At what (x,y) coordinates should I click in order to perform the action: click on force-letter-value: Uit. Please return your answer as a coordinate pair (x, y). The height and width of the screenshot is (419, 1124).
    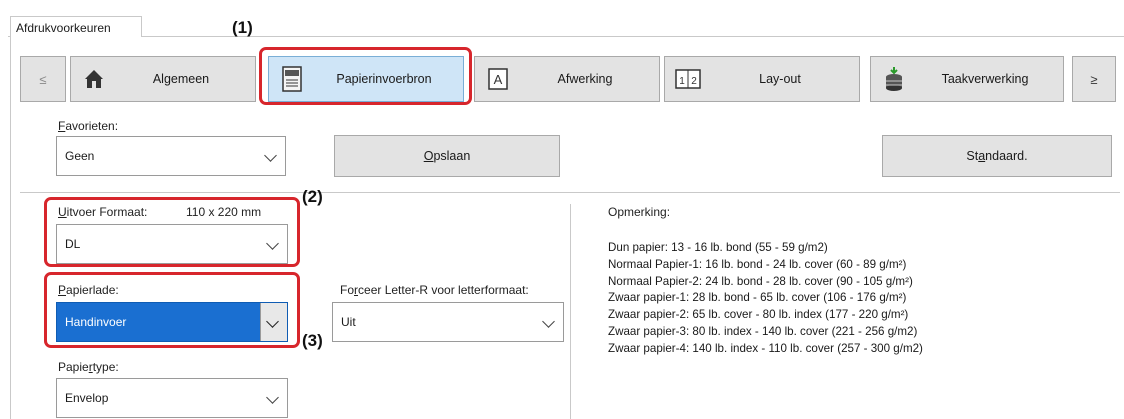
    Looking at the image, I should click on (348, 322).